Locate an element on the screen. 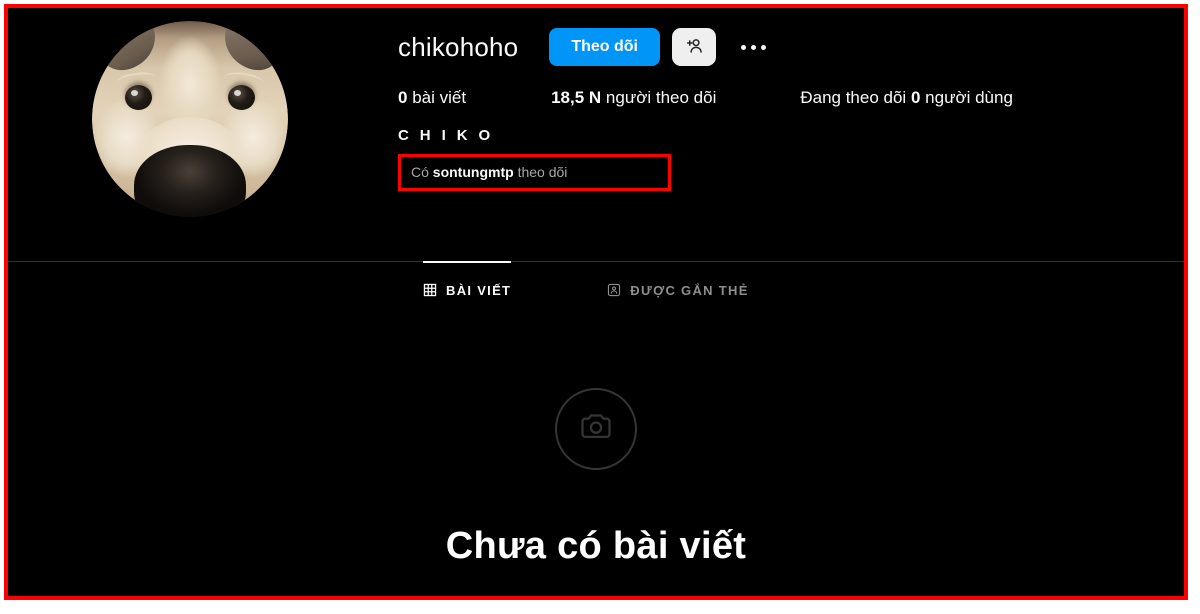 This screenshot has height=614, width=1200. tab-posts: BÀI VIẾT is located at coordinates (467, 289).